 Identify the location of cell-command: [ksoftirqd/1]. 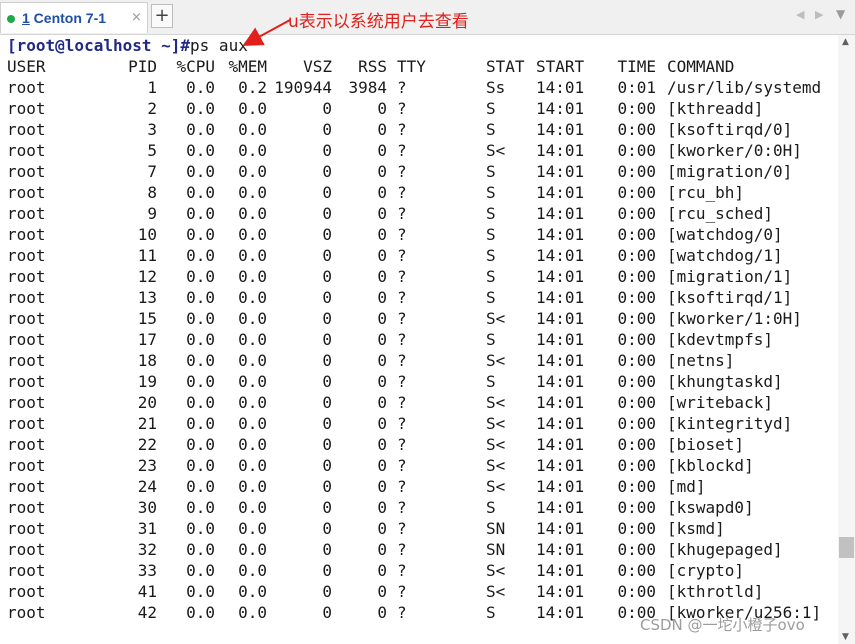
(730, 297).